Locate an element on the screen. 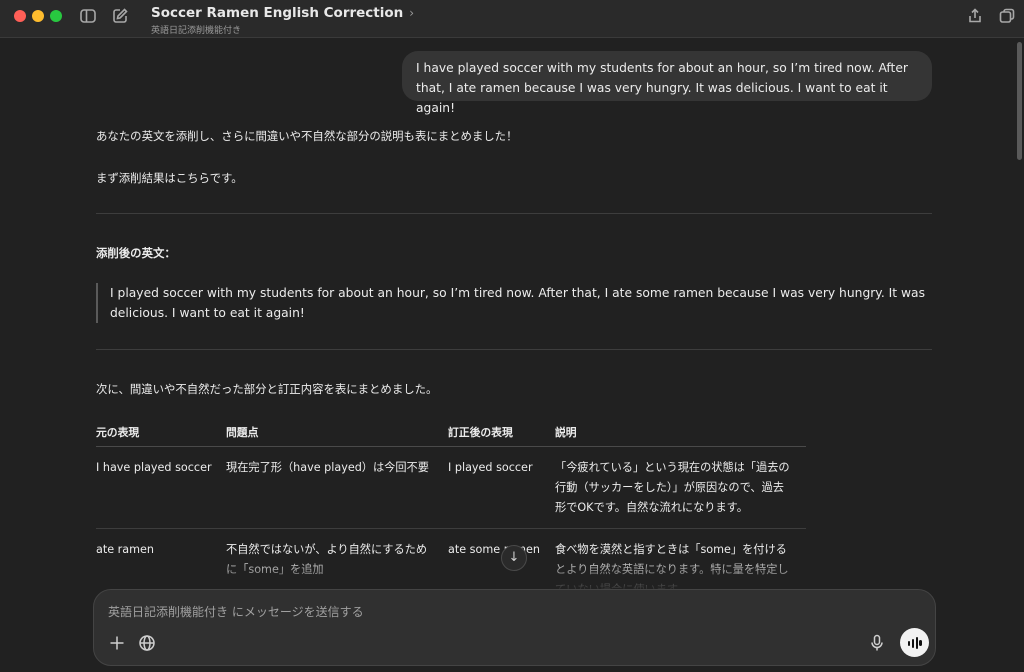 The height and width of the screenshot is (672, 1024). zoom-window-button is located at coordinates (56, 16).